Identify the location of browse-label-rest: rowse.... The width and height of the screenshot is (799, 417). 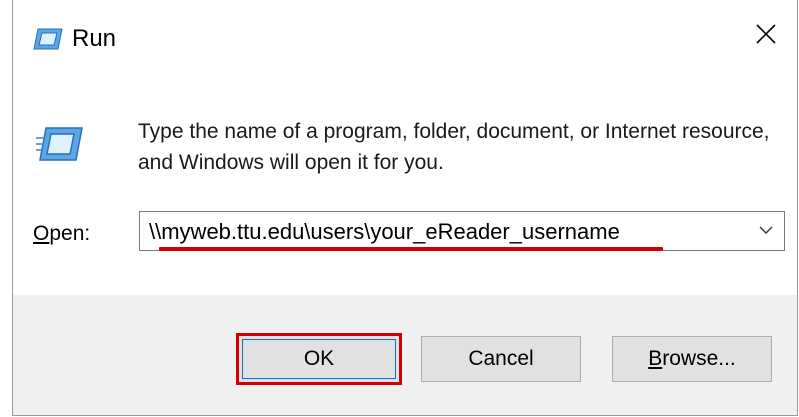
(699, 358).